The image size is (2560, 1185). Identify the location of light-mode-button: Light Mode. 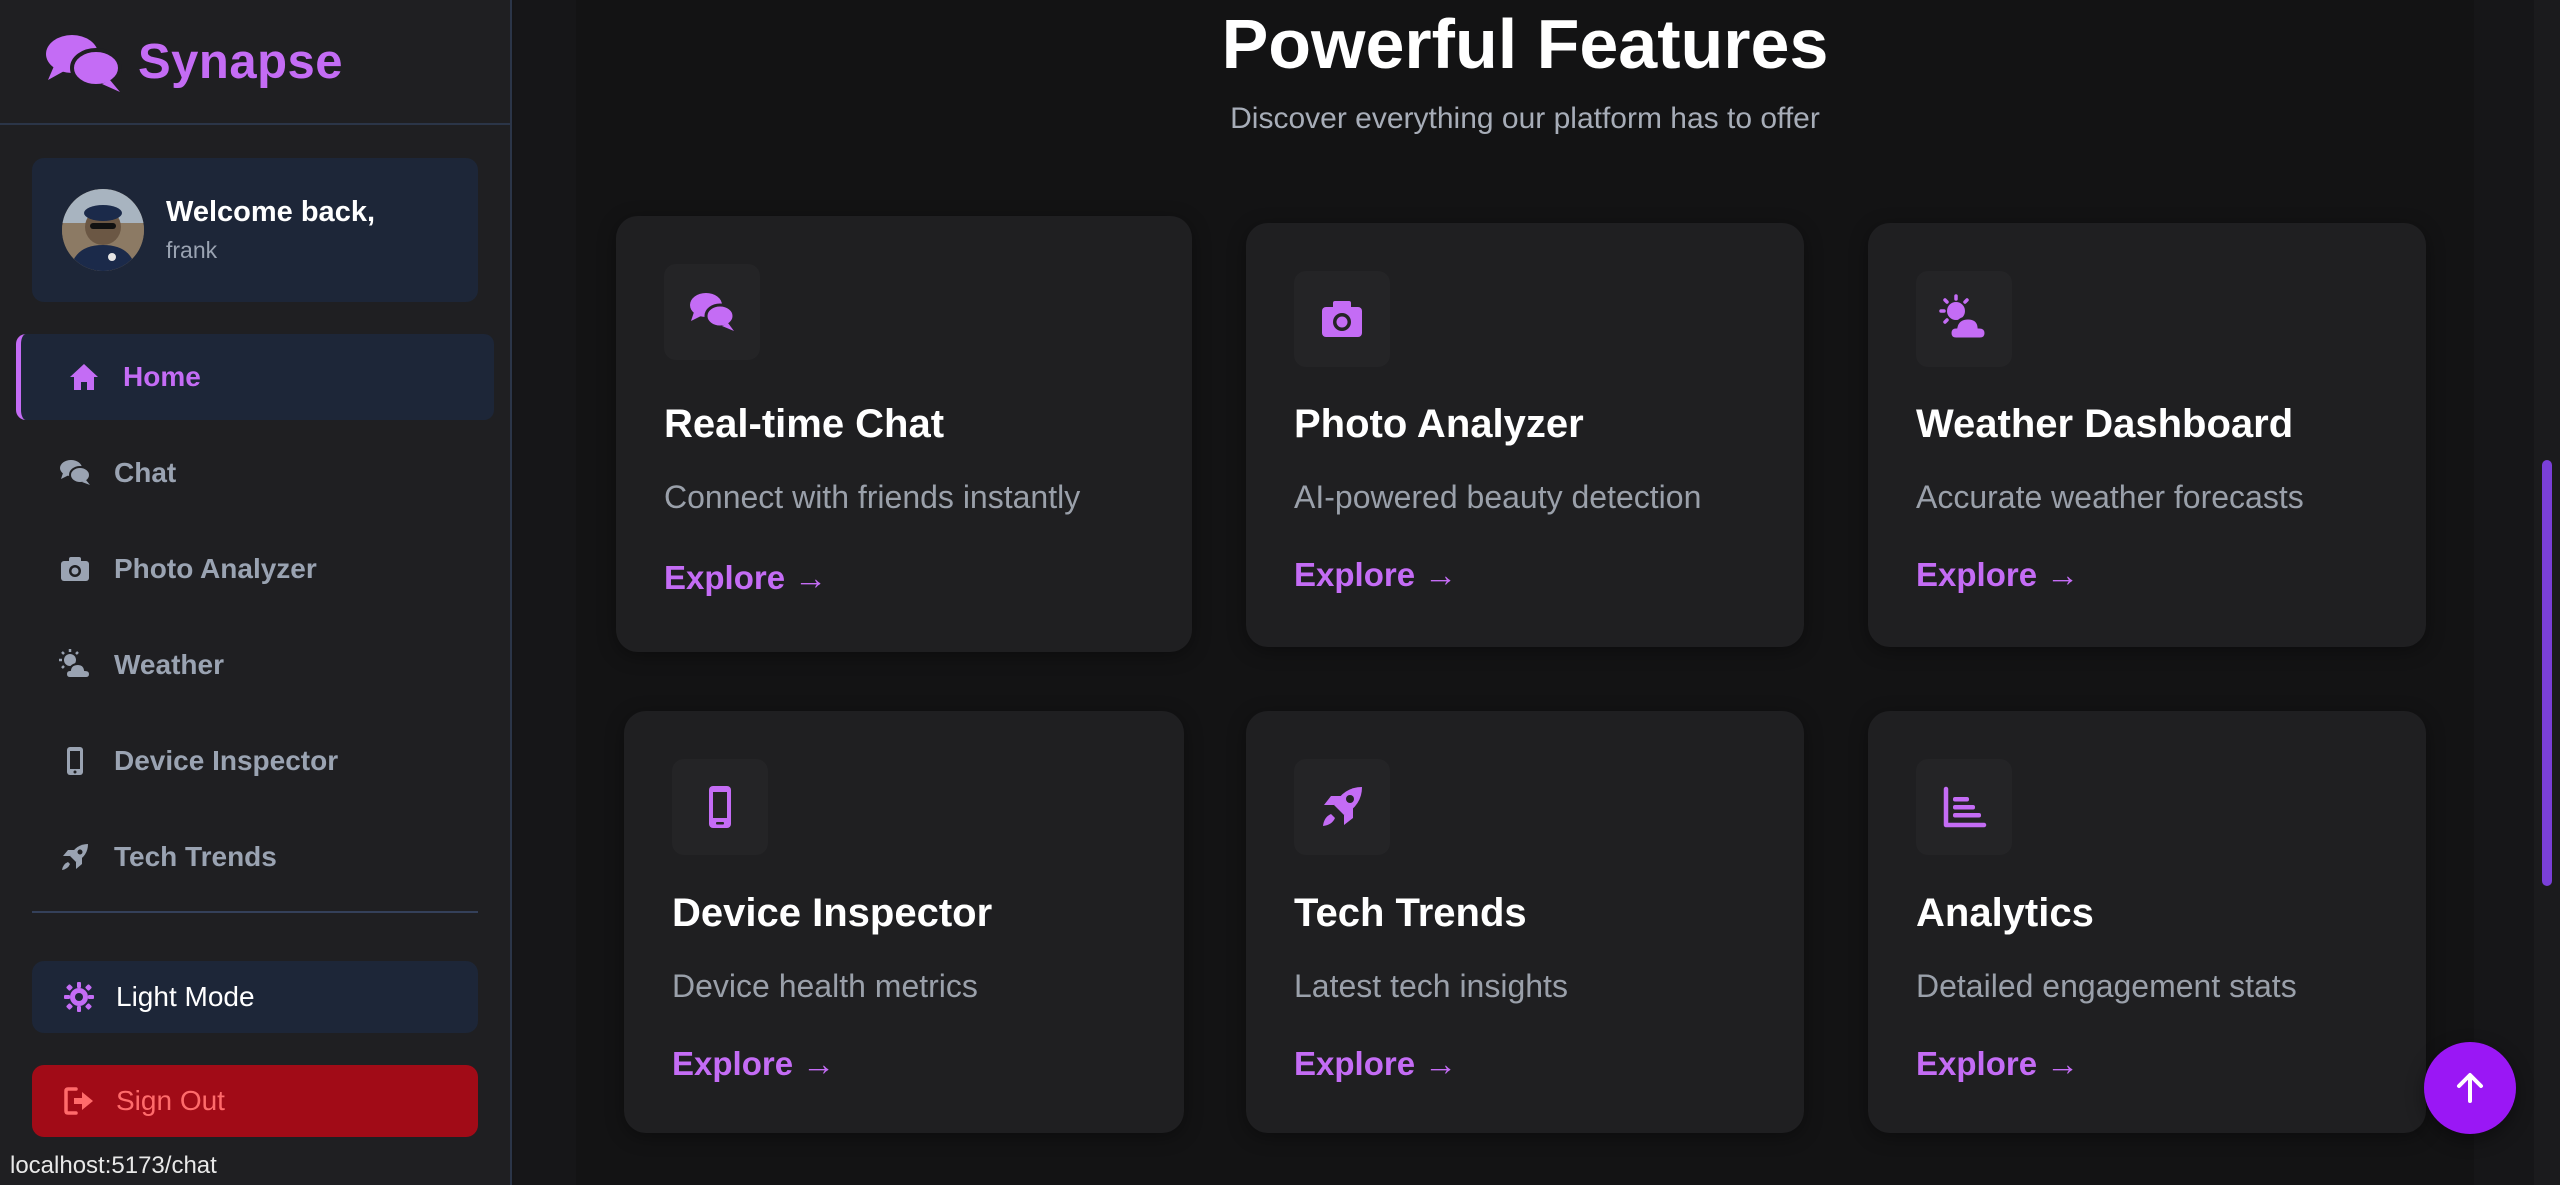
(255, 997).